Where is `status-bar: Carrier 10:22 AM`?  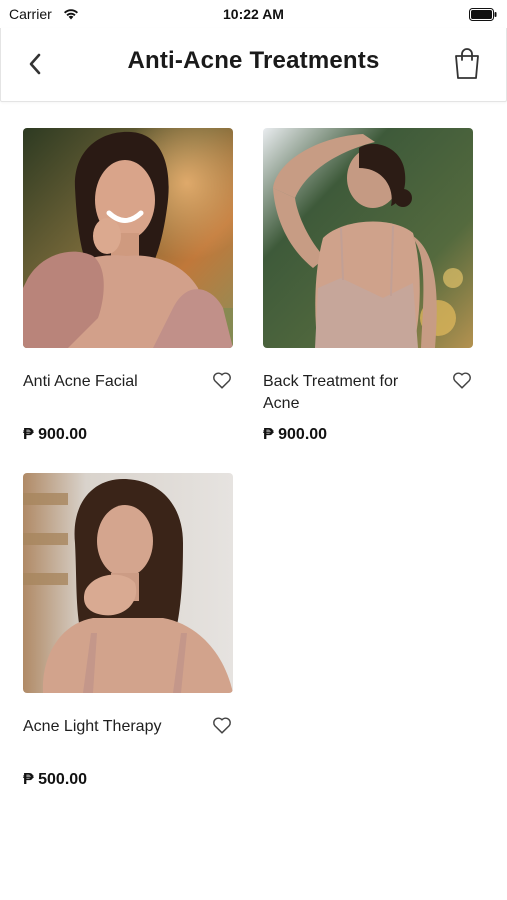 status-bar: Carrier 10:22 AM is located at coordinates (253, 14).